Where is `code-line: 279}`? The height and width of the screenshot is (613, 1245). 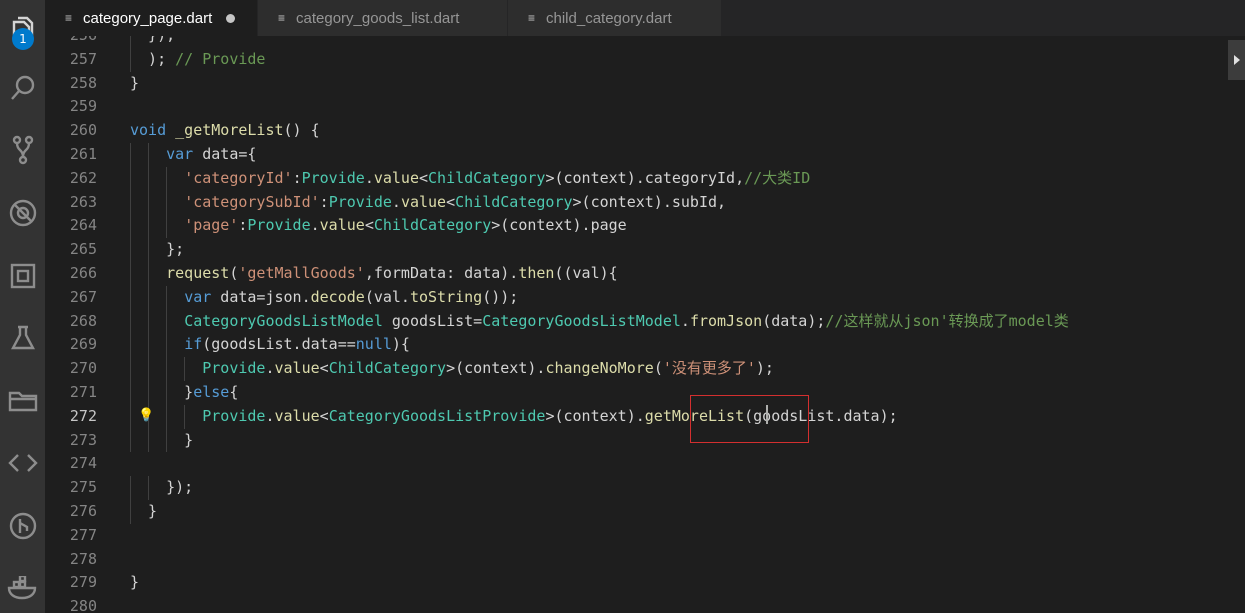
code-line: 279} is located at coordinates (645, 583).